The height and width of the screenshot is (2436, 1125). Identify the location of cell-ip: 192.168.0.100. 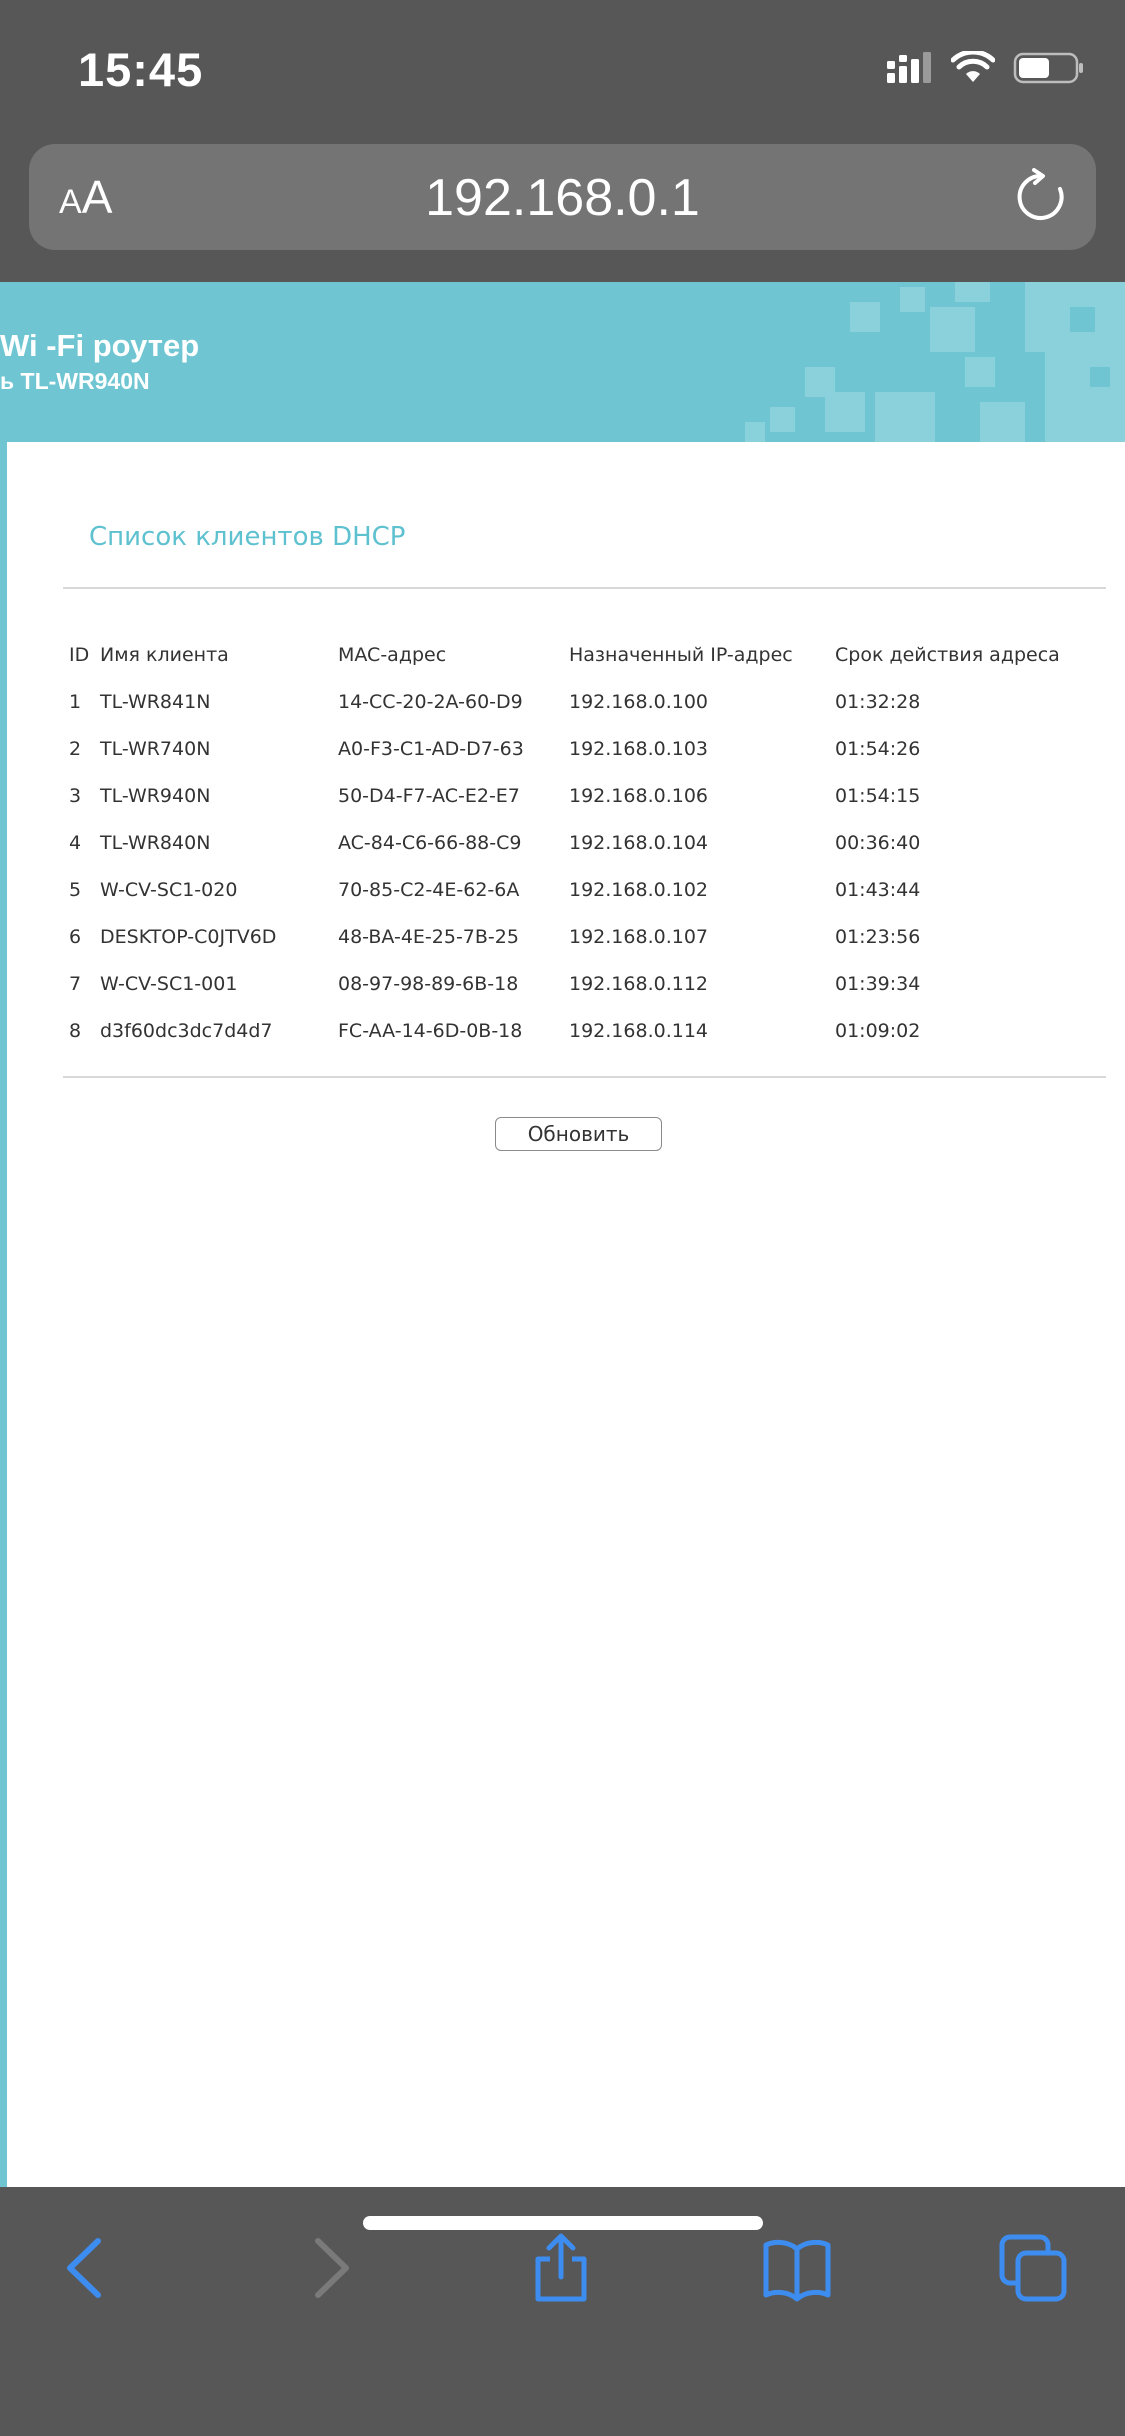
(639, 701).